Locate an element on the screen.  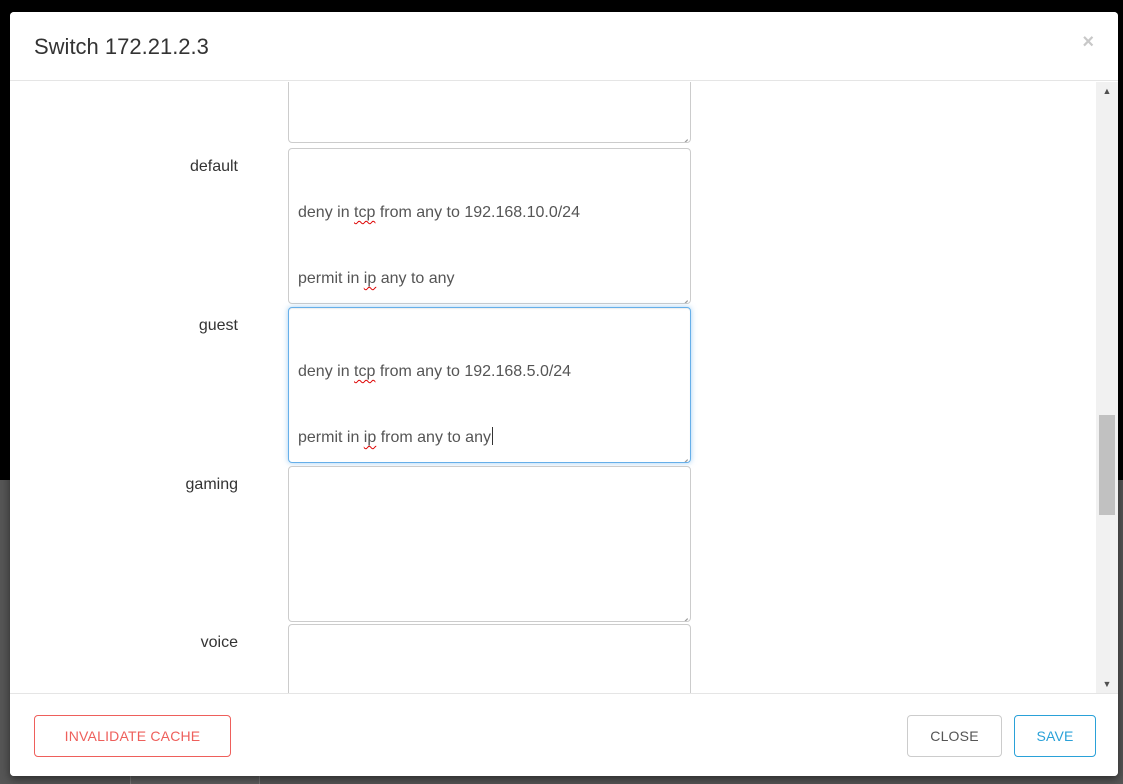
default-line-1: deny in tcp from any to 192.168.10.0/24 is located at coordinates (439, 212).